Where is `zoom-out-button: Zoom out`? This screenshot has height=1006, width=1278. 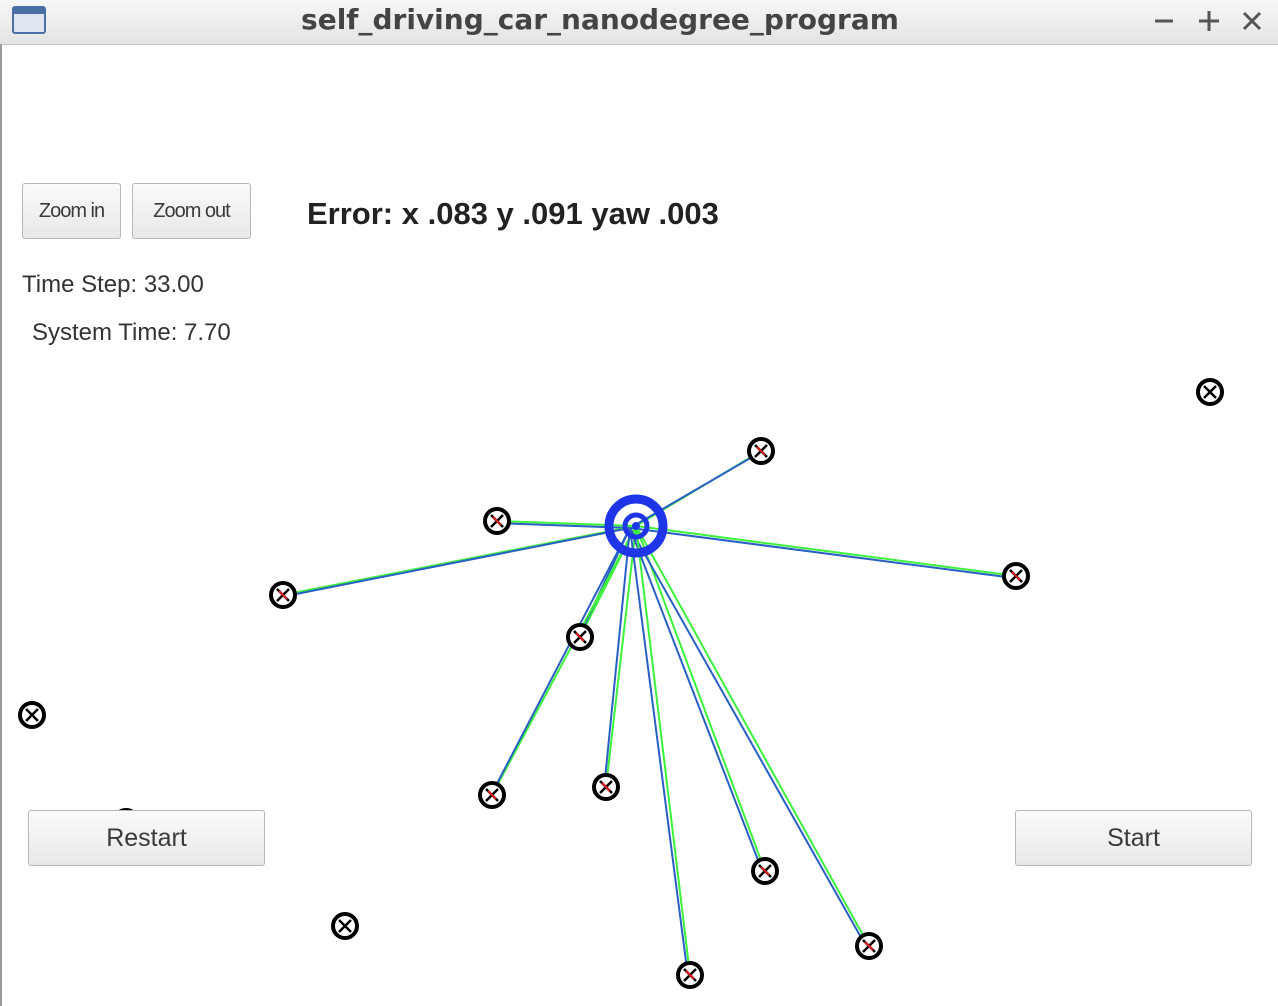 zoom-out-button: Zoom out is located at coordinates (191, 211).